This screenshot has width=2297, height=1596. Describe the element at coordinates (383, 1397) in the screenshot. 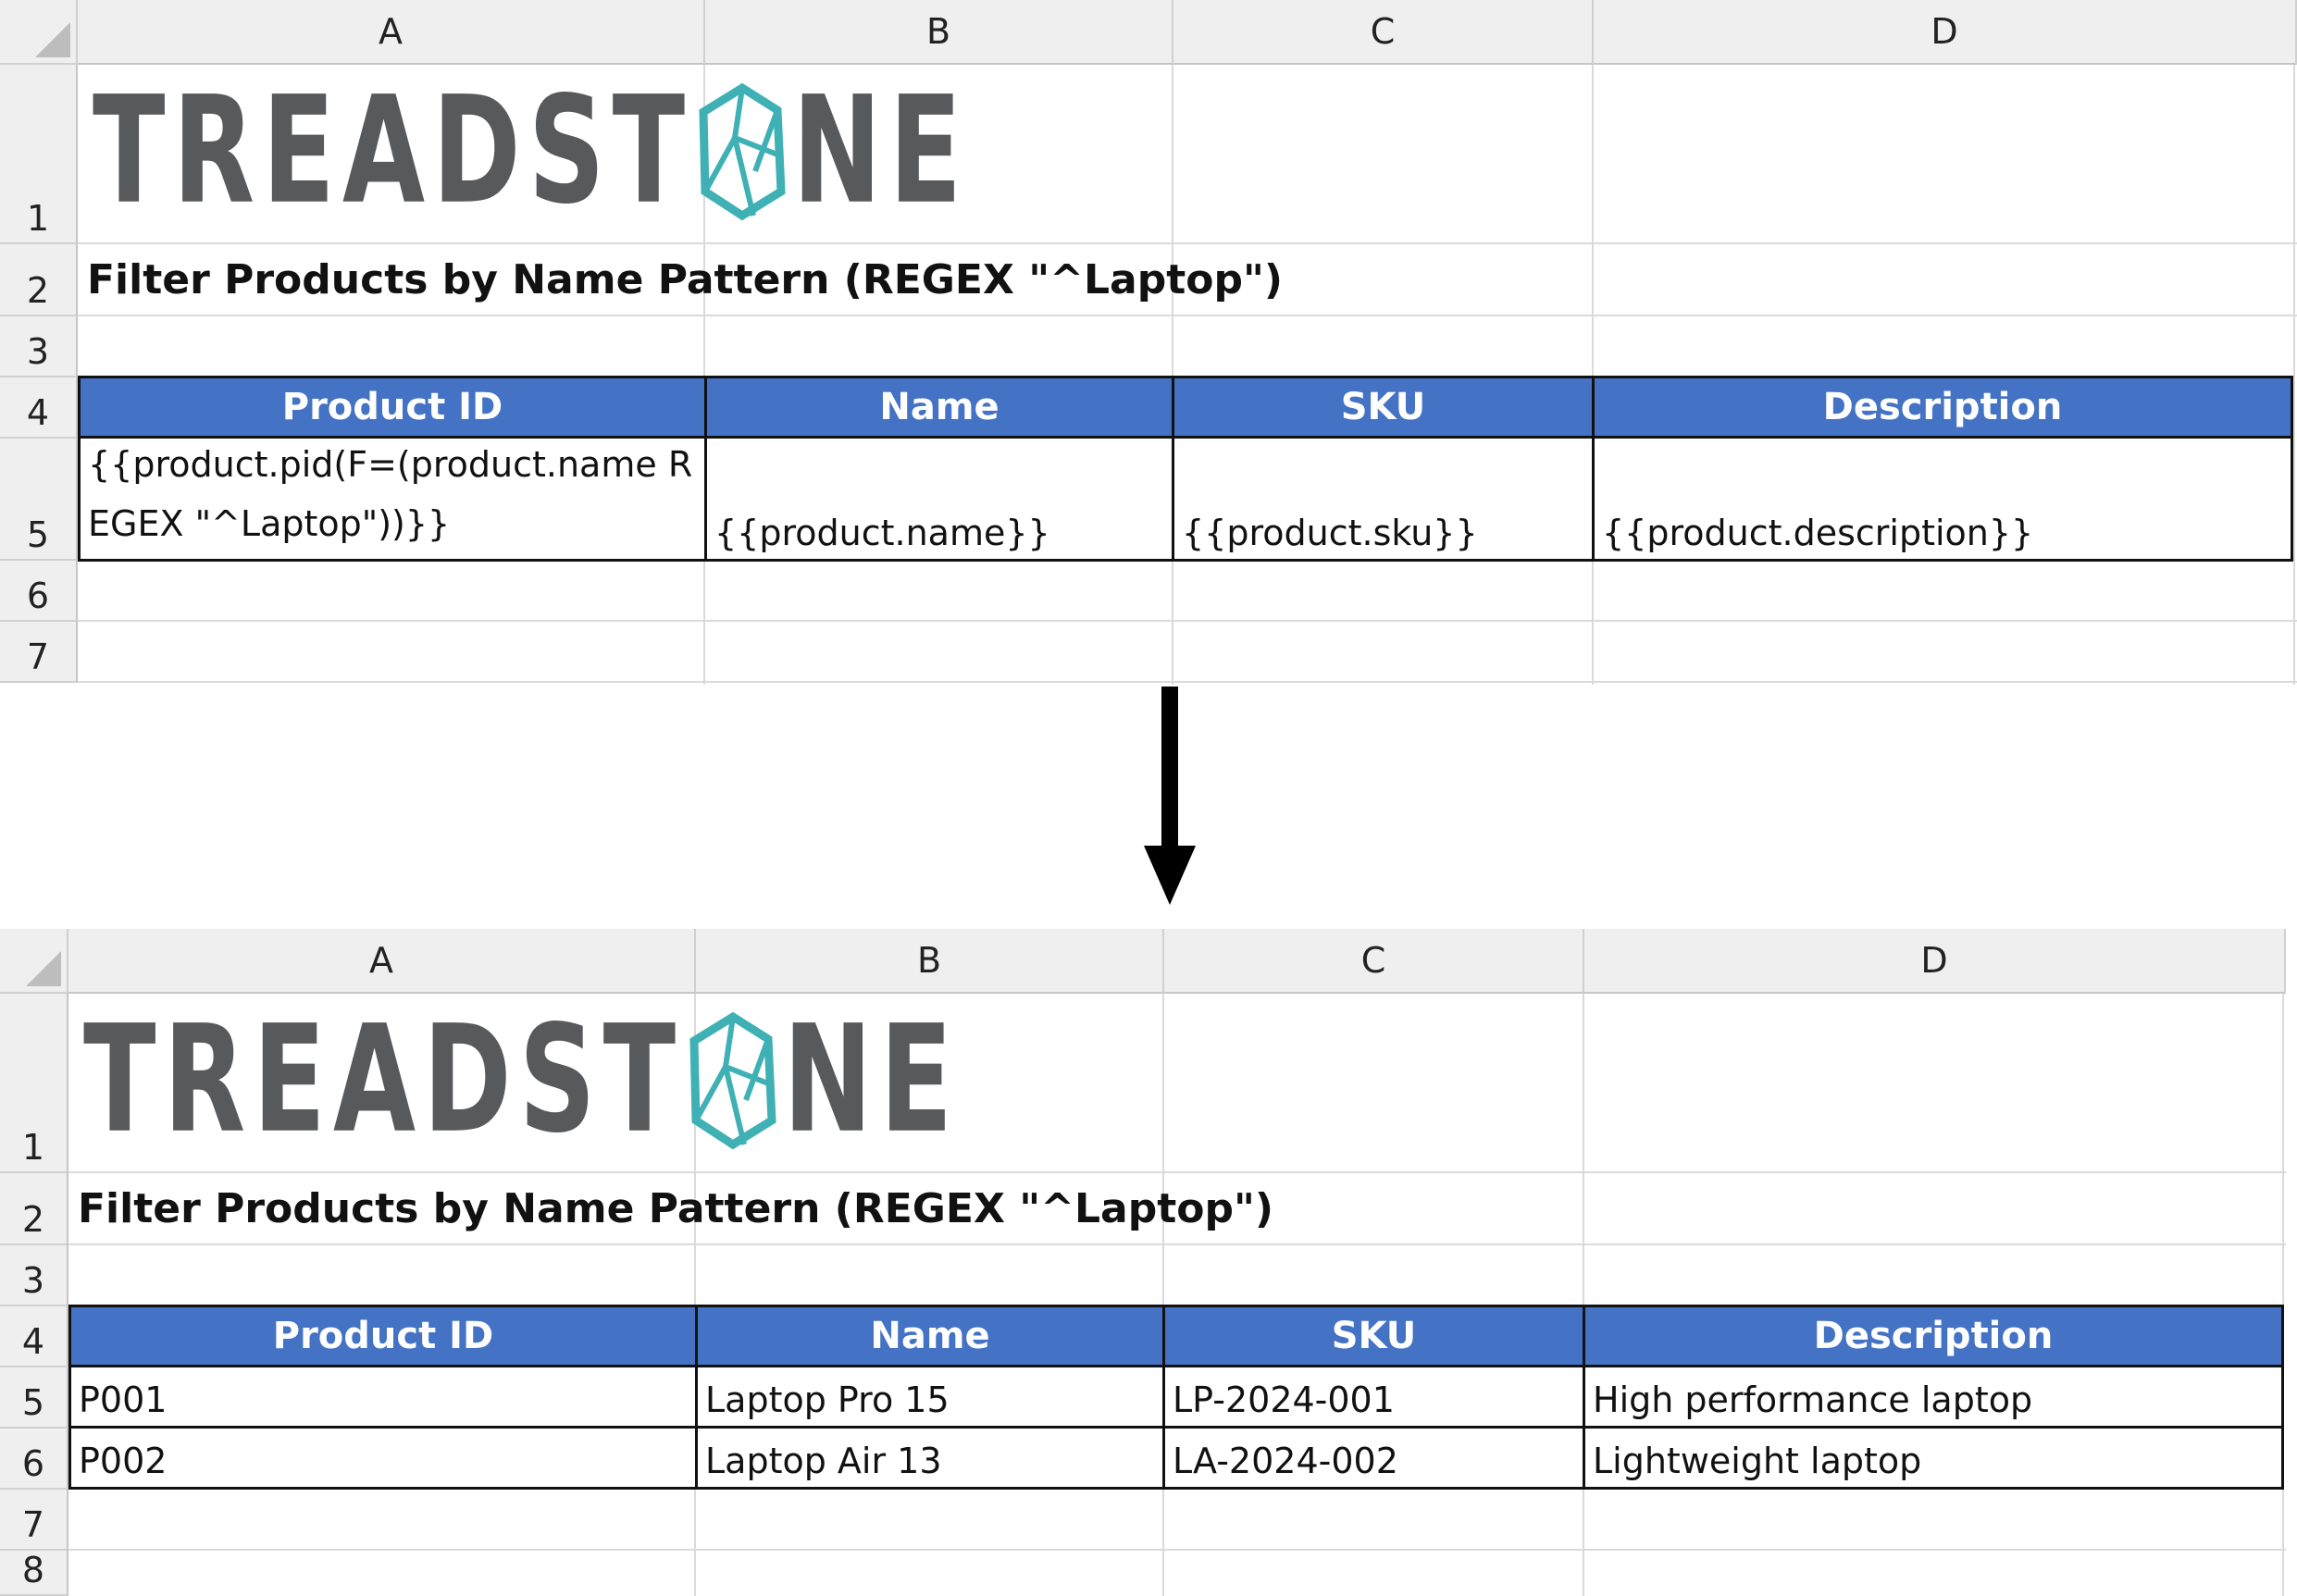

I see `cell-product-id: P001` at that location.